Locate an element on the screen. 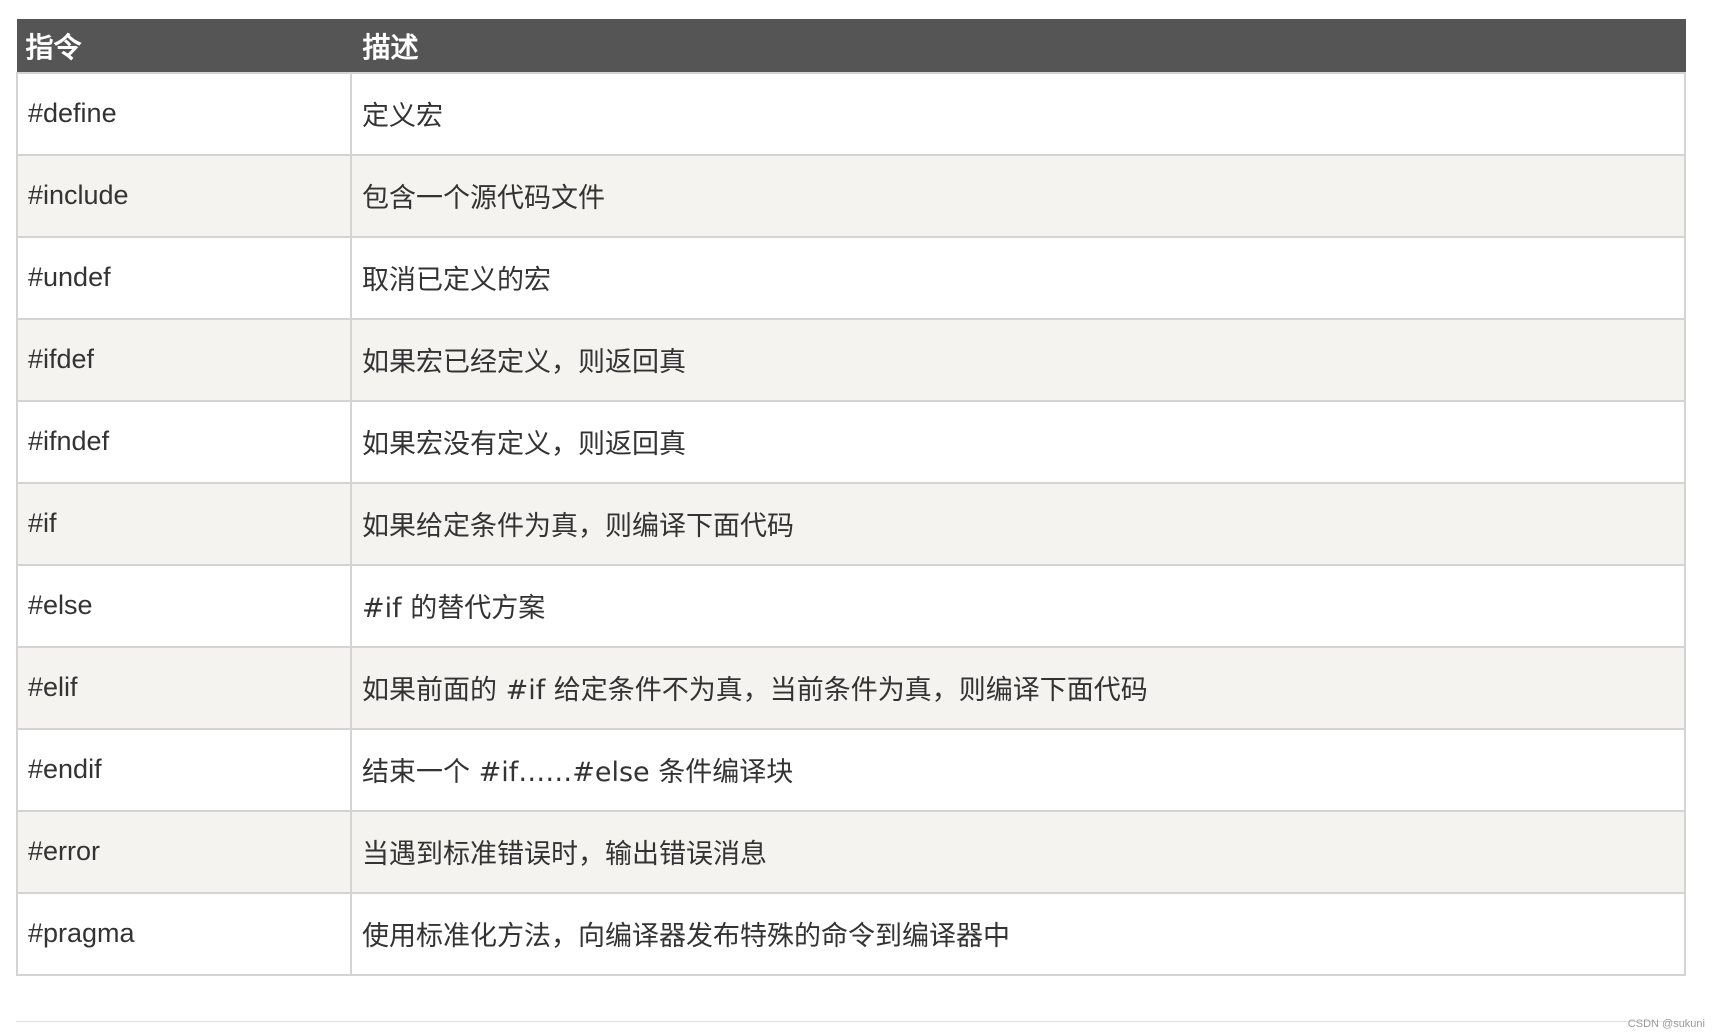  directive-cell: #elif is located at coordinates (184, 687).